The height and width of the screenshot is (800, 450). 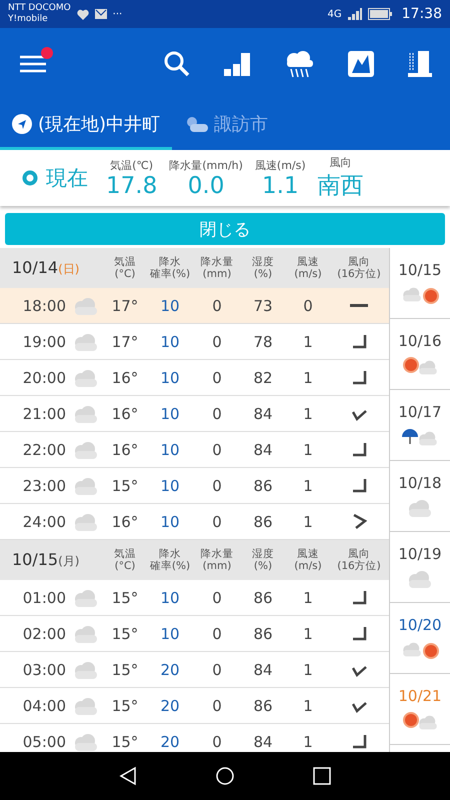 I want to click on time-cell-text: 18:00, so click(x=44, y=305).